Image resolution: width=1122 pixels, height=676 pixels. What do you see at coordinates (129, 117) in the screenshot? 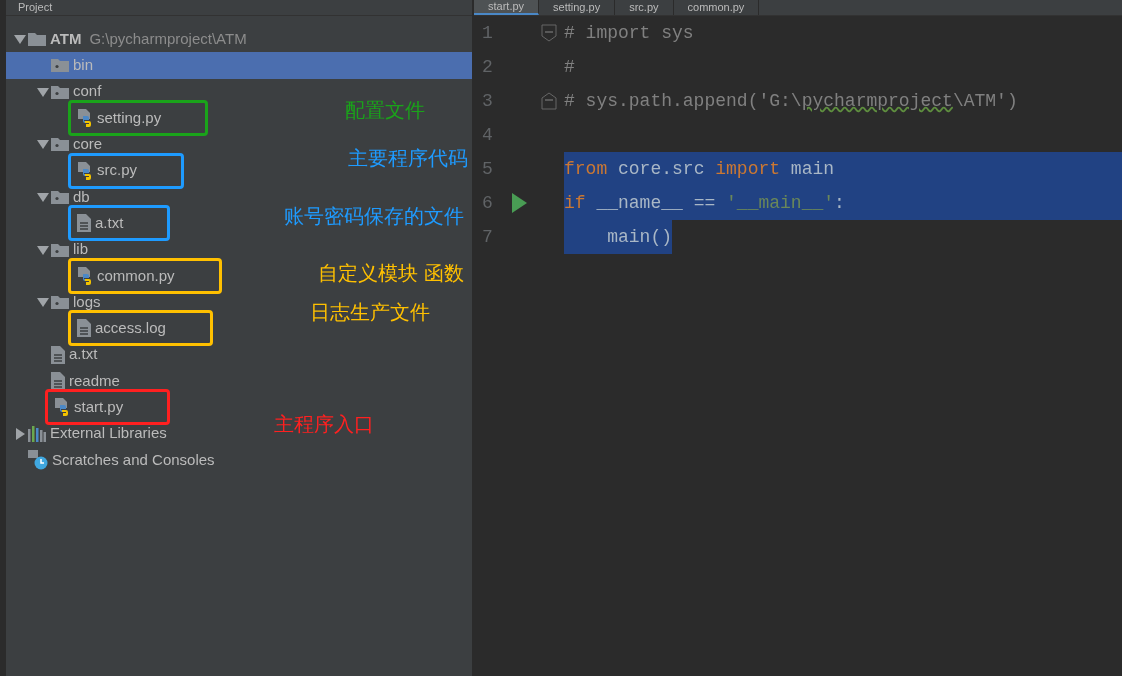
I see `tree-item-label: setting.py` at bounding box center [129, 117].